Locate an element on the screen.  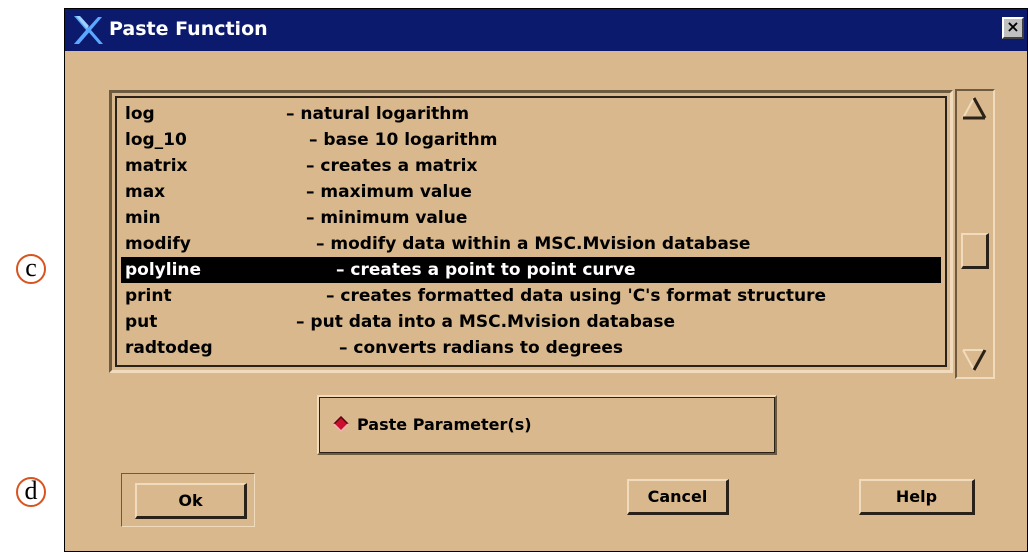
title-bar: Paste Function × is located at coordinates (546, 30).